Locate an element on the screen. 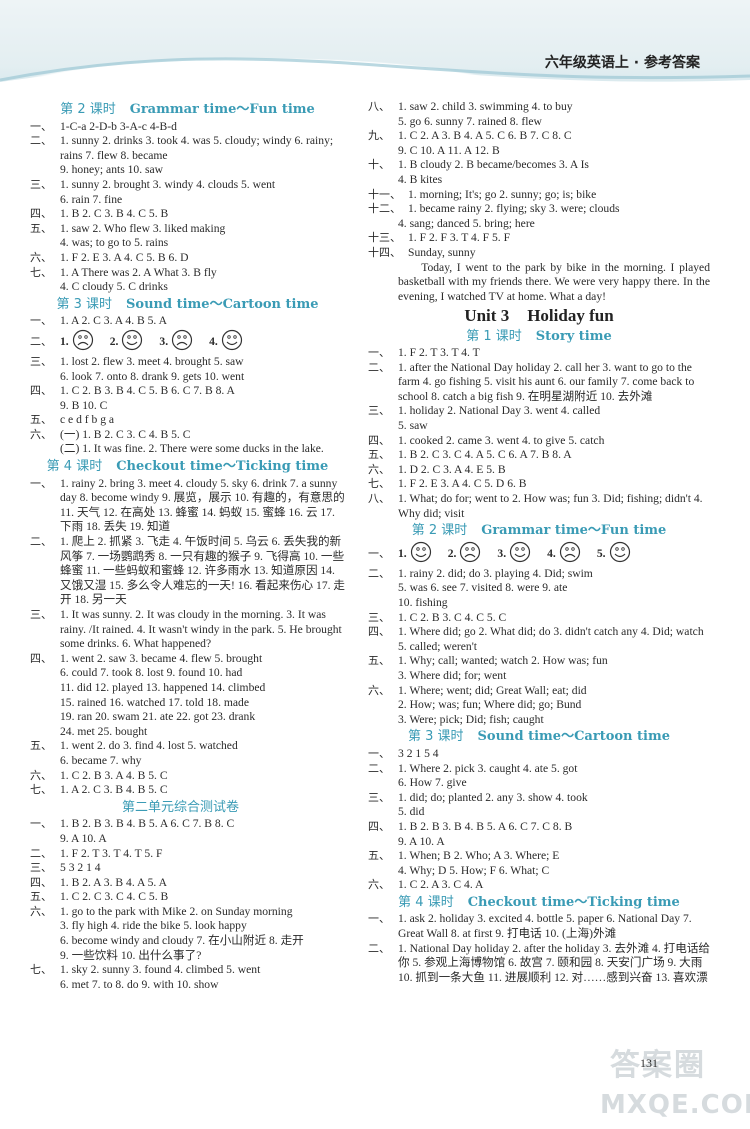 The height and width of the screenshot is (1129, 750). section-title: 第 3 课时 Sound time～Cartoon time is located at coordinates (187, 305).